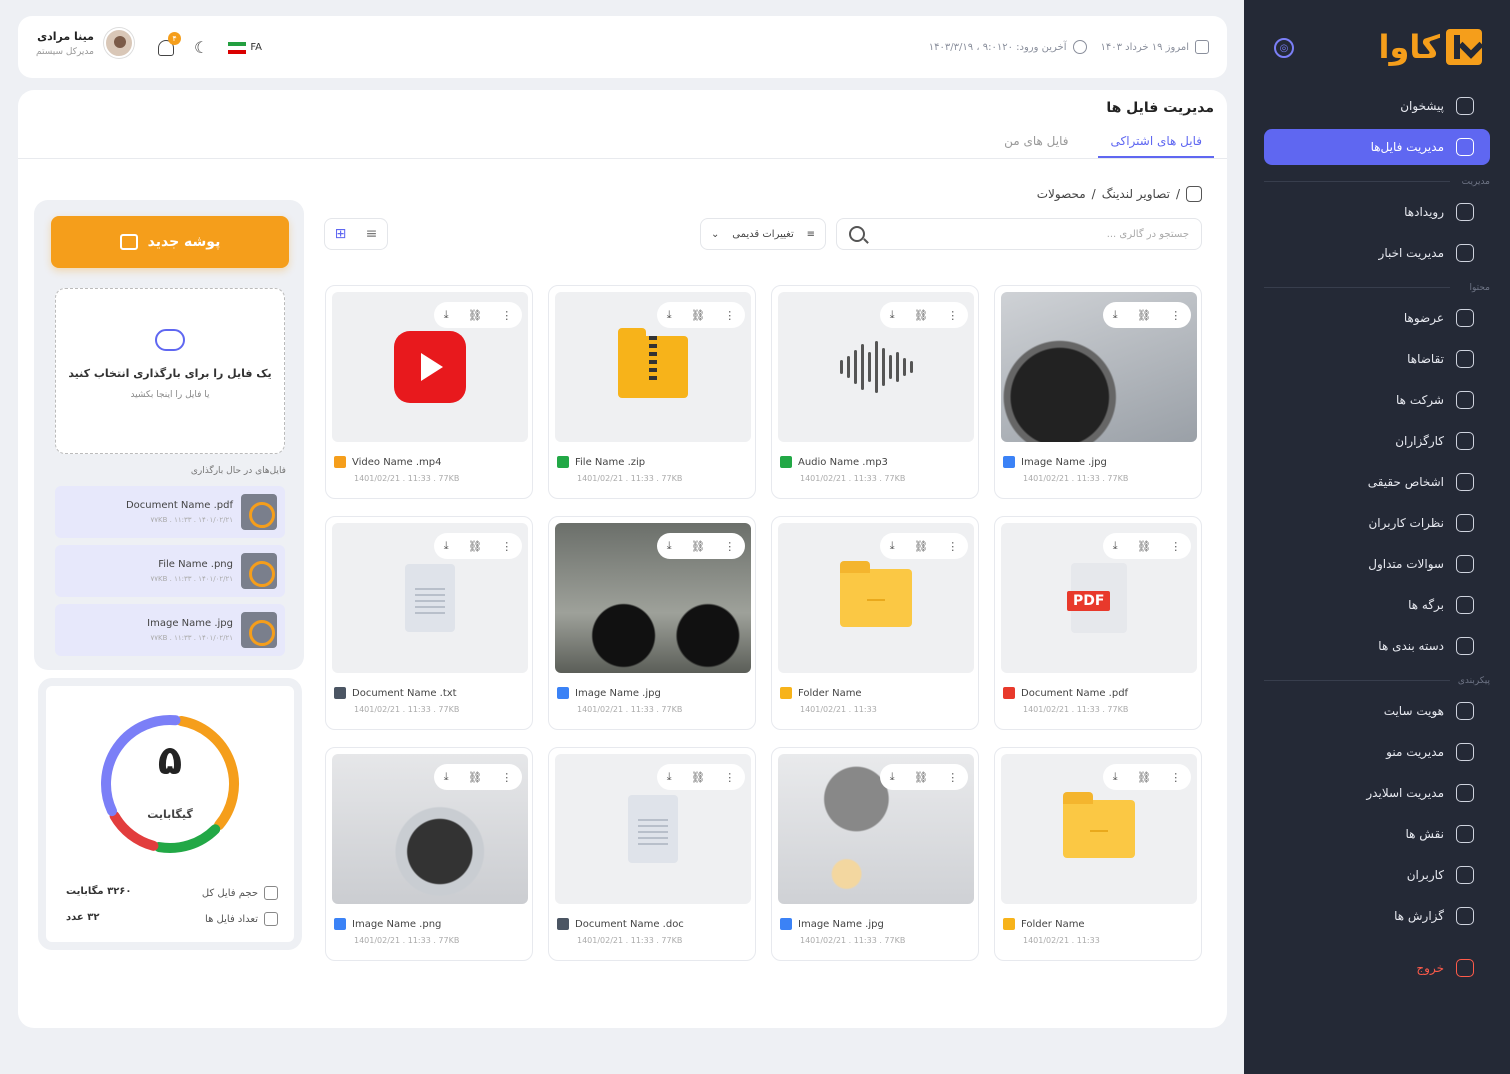  I want to click on language-switch: FA, so click(245, 47).